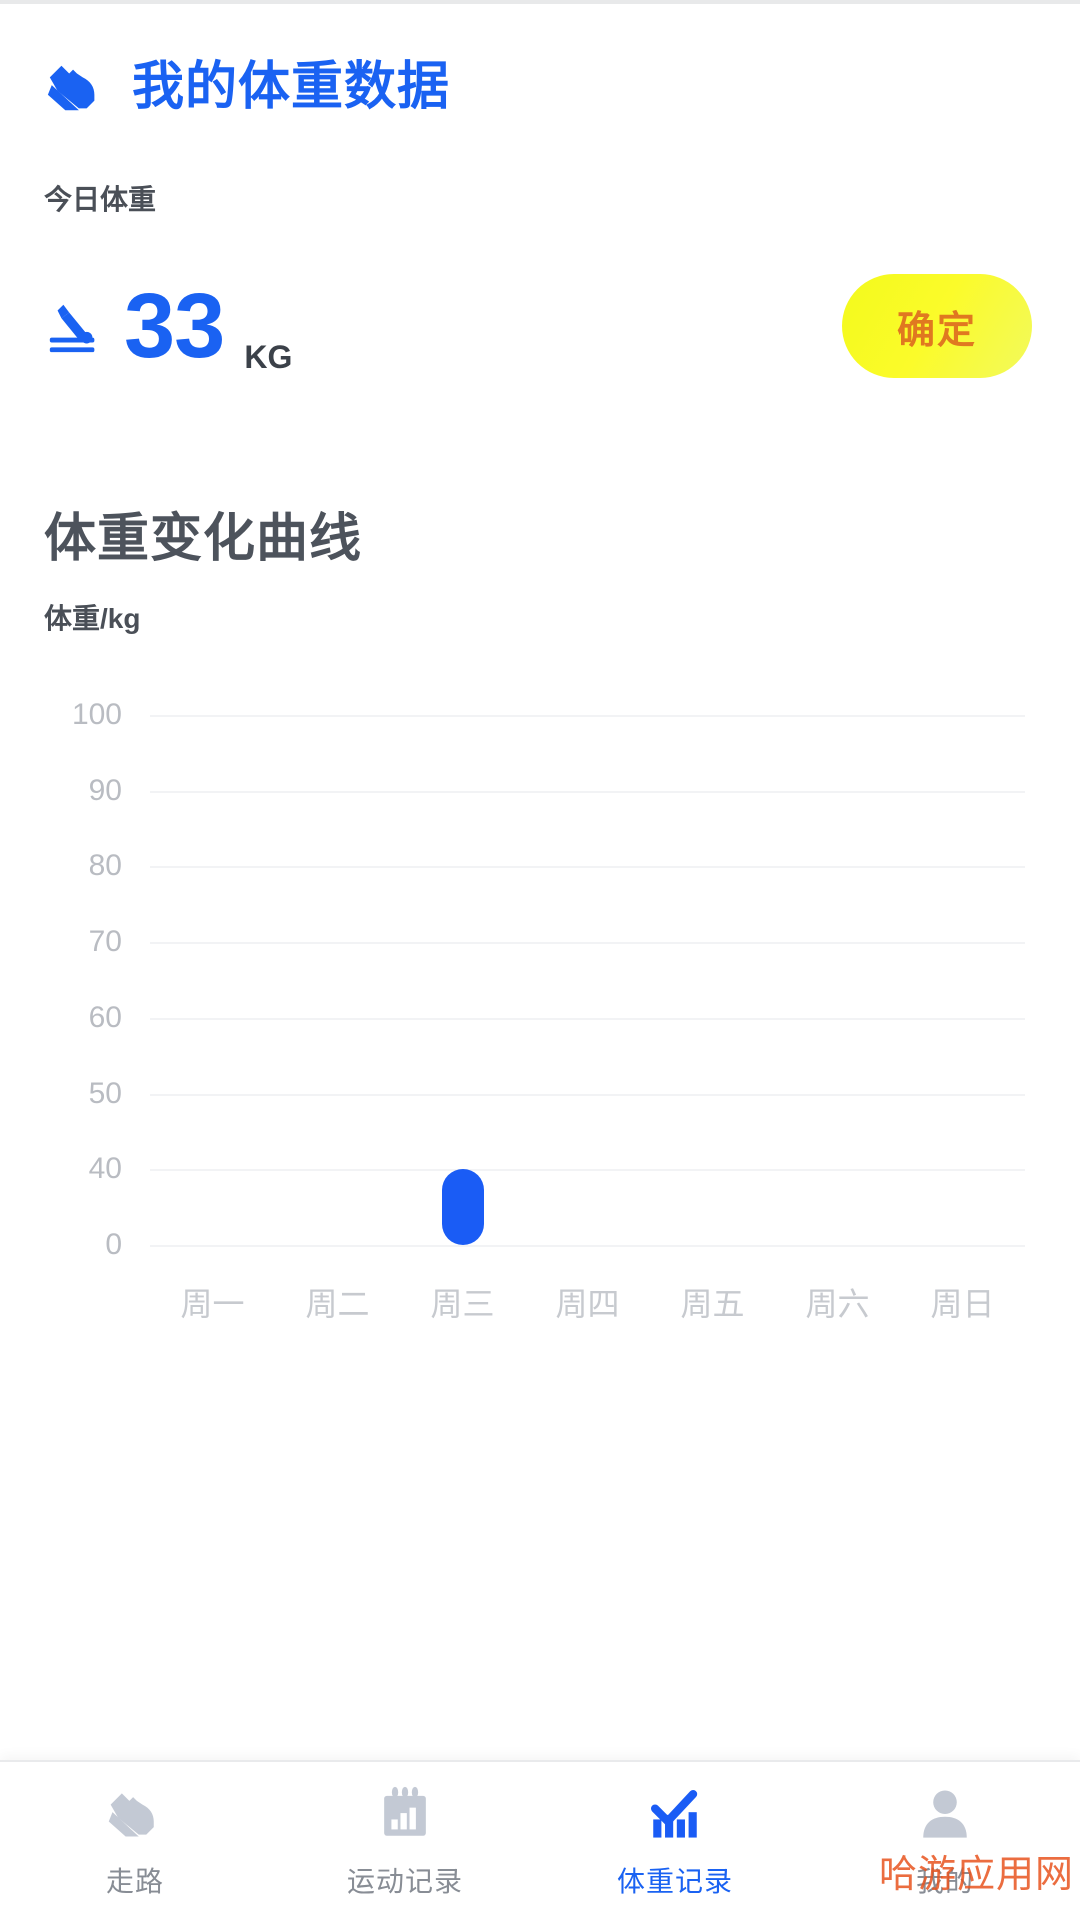 This screenshot has width=1080, height=1920. I want to click on weight-scale-icon, so click(75, 326).